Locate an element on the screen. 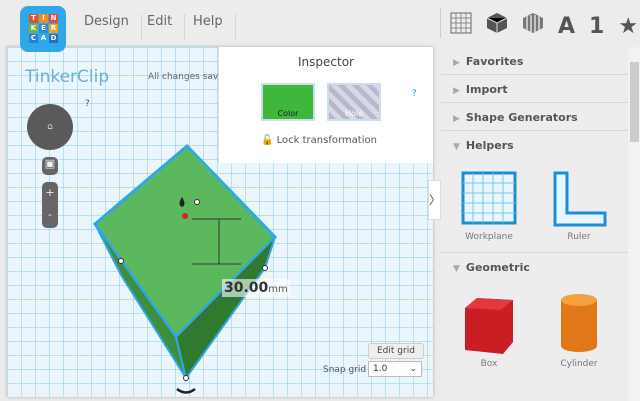  menu-edit: Edit is located at coordinates (160, 27).